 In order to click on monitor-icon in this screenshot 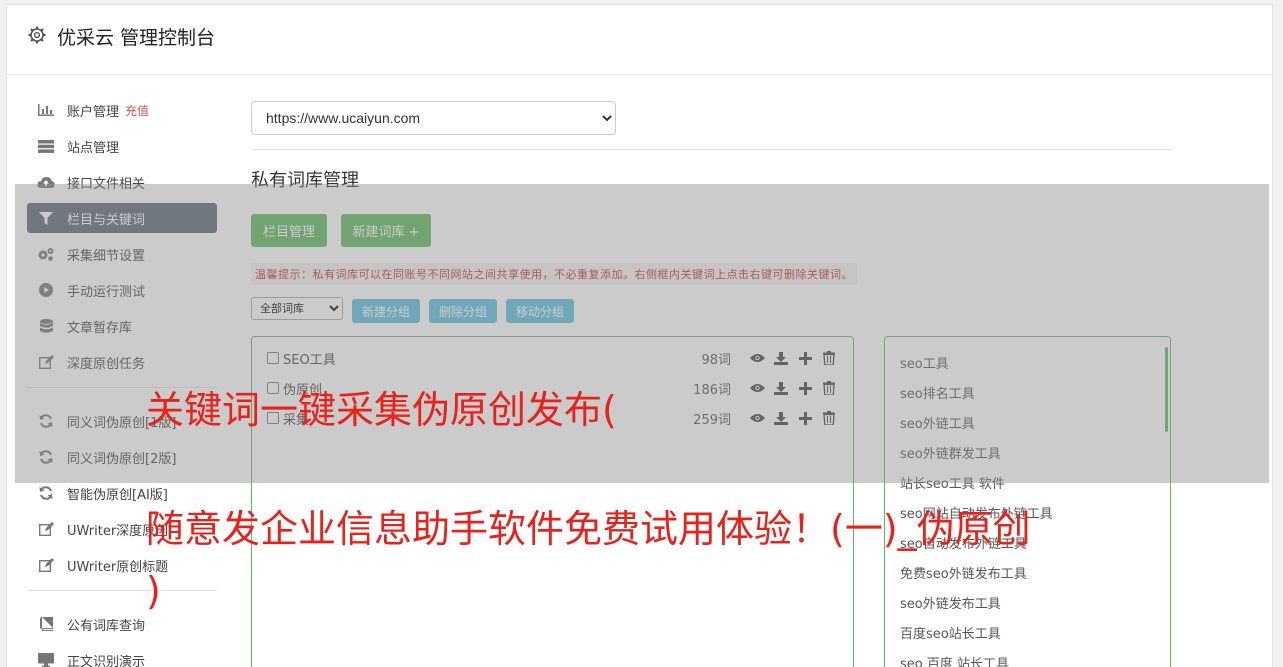, I will do `click(46, 660)`.